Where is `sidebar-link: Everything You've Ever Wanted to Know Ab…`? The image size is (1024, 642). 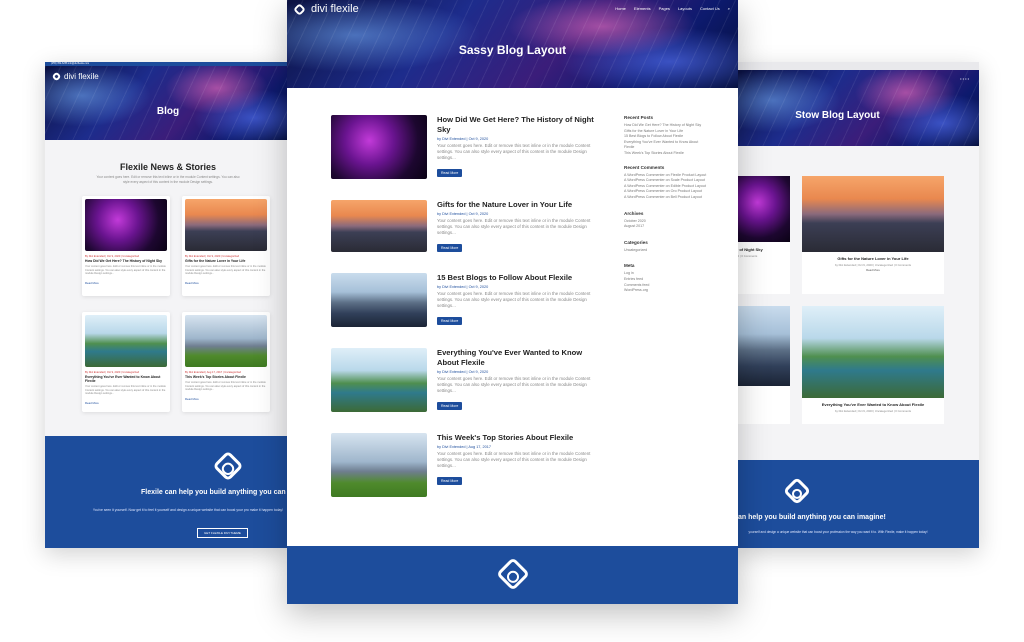 sidebar-link: Everything You've Ever Wanted to Know Ab… is located at coordinates (666, 145).